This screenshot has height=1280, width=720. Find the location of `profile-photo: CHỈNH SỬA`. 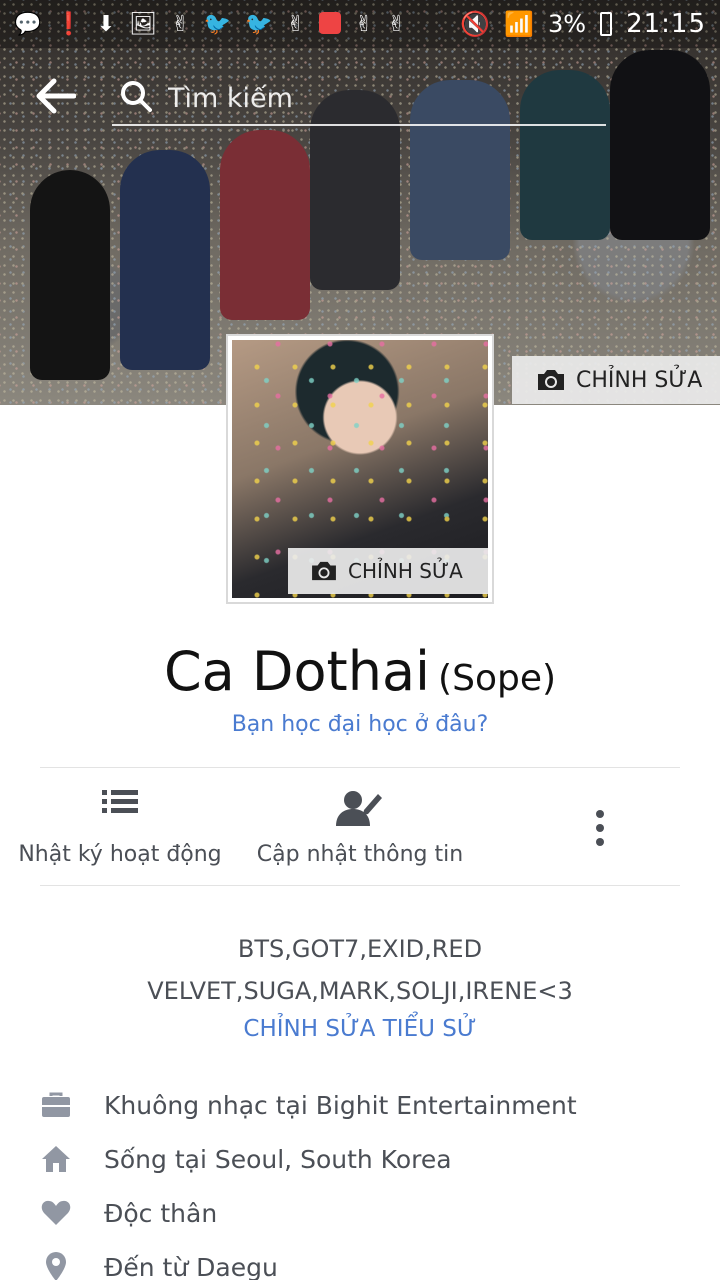

profile-photo: CHỈNH SỬA is located at coordinates (360, 469).